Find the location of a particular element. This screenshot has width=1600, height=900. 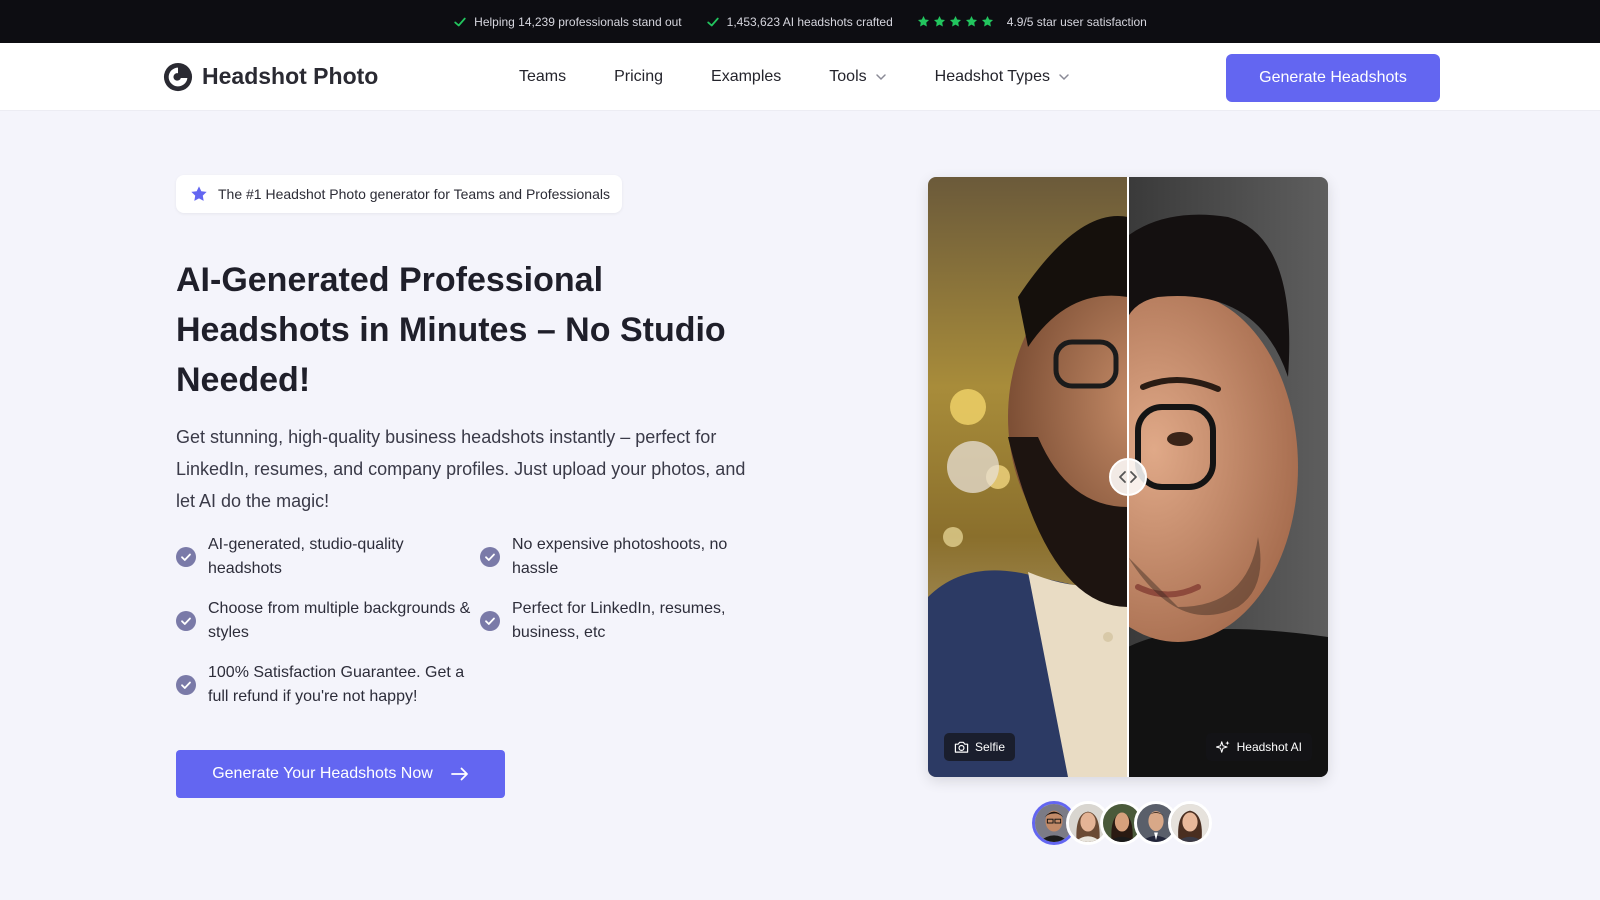

nav-item-teams: Teams is located at coordinates (542, 77).